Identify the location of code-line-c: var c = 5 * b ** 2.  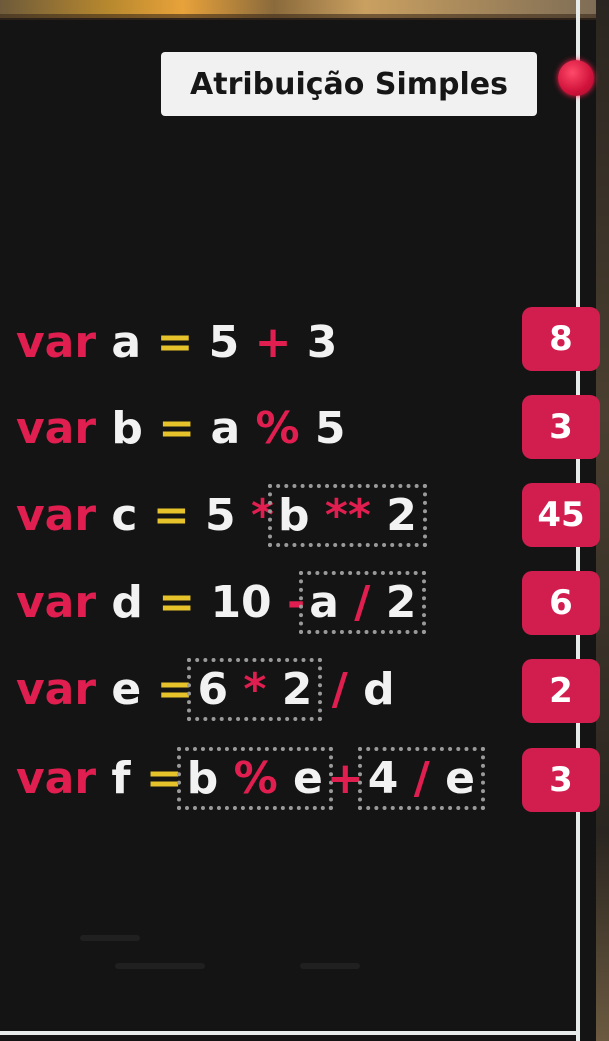
(221, 515).